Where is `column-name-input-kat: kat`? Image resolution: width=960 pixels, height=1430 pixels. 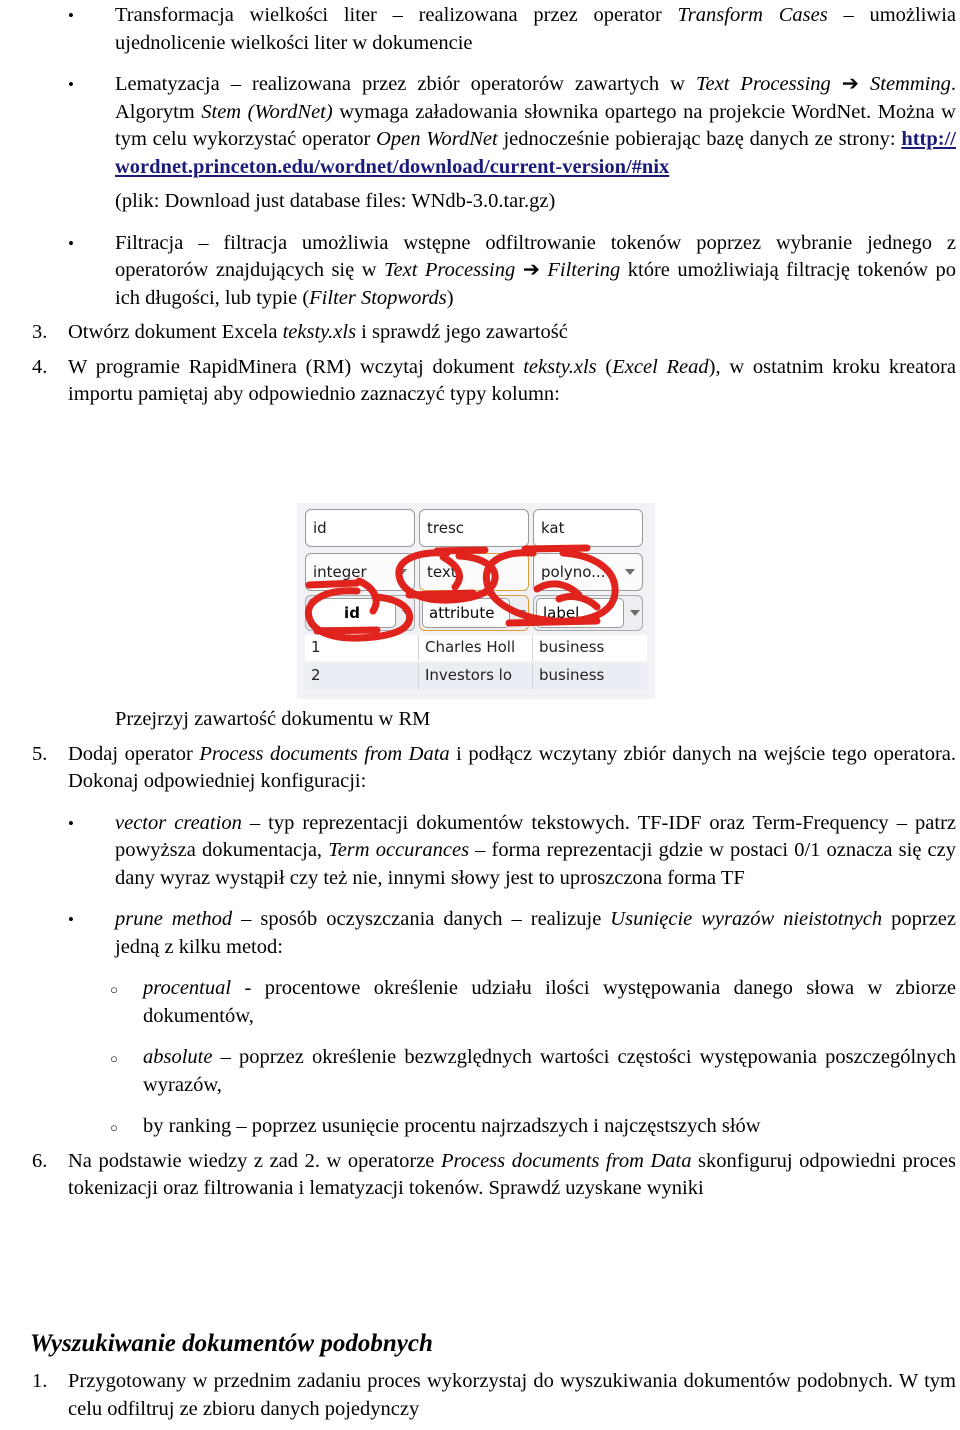
column-name-input-kat: kat is located at coordinates (588, 528).